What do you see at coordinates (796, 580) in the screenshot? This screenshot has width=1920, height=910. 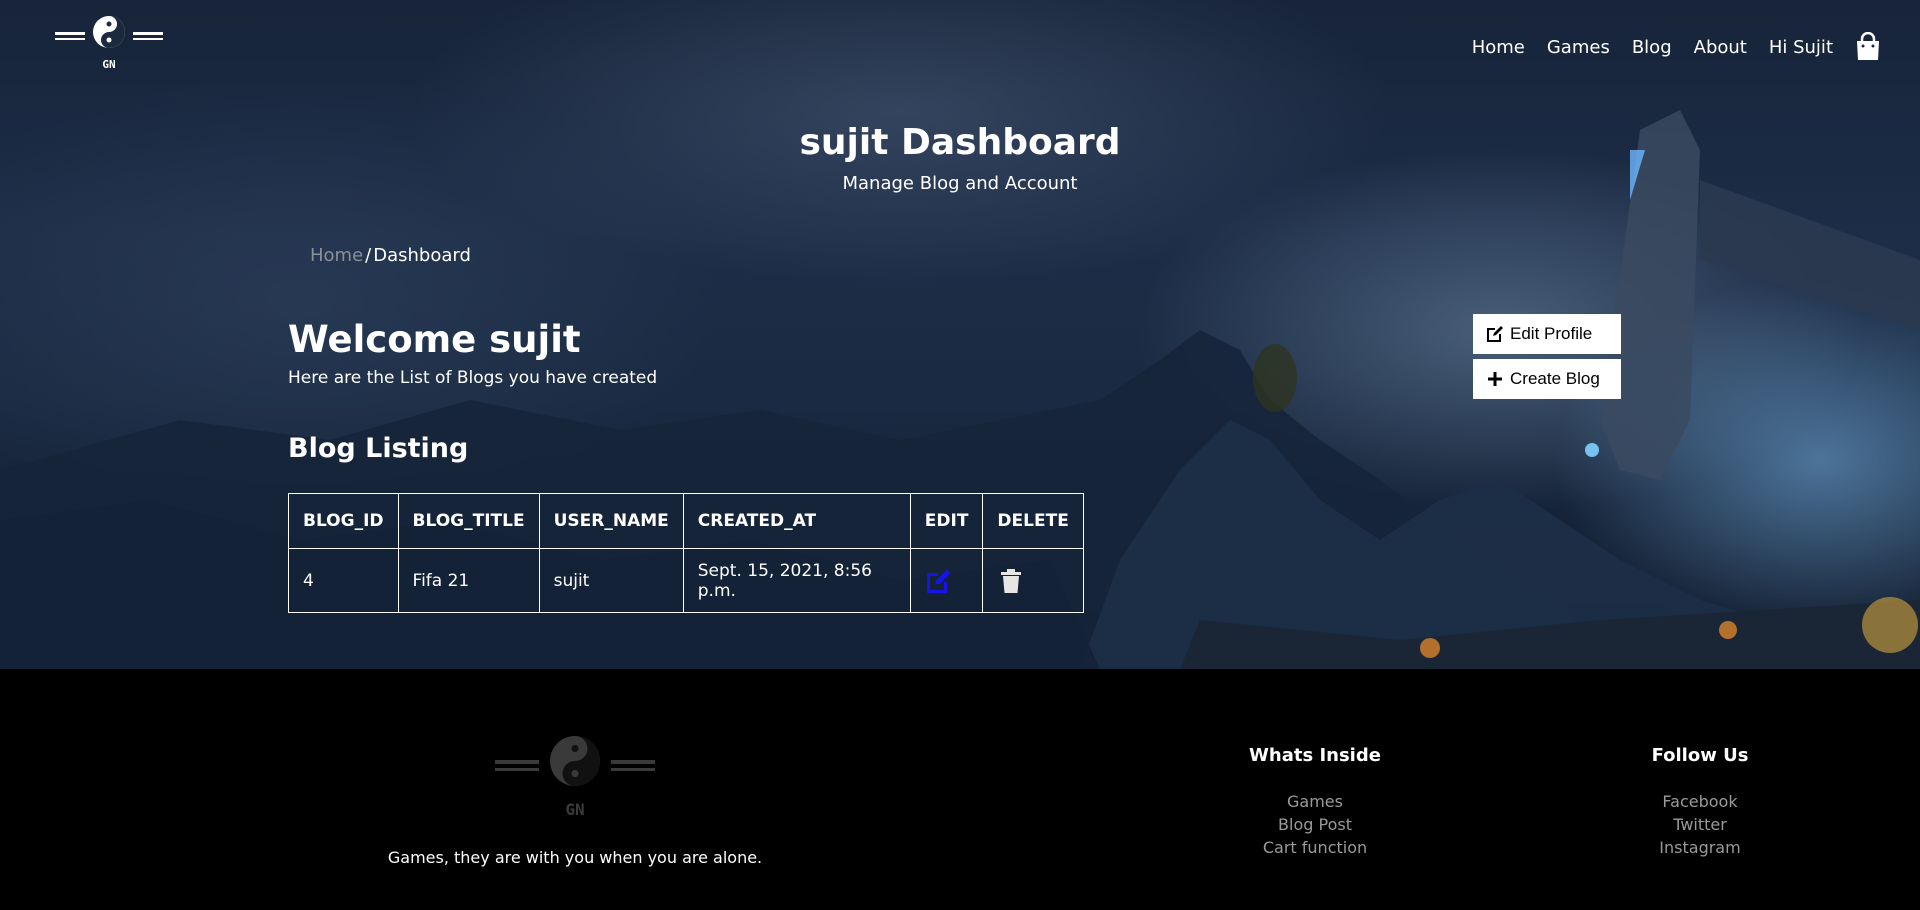 I see `created-at-cell: Sept. 15, 2021, 8:56 p.m.` at bounding box center [796, 580].